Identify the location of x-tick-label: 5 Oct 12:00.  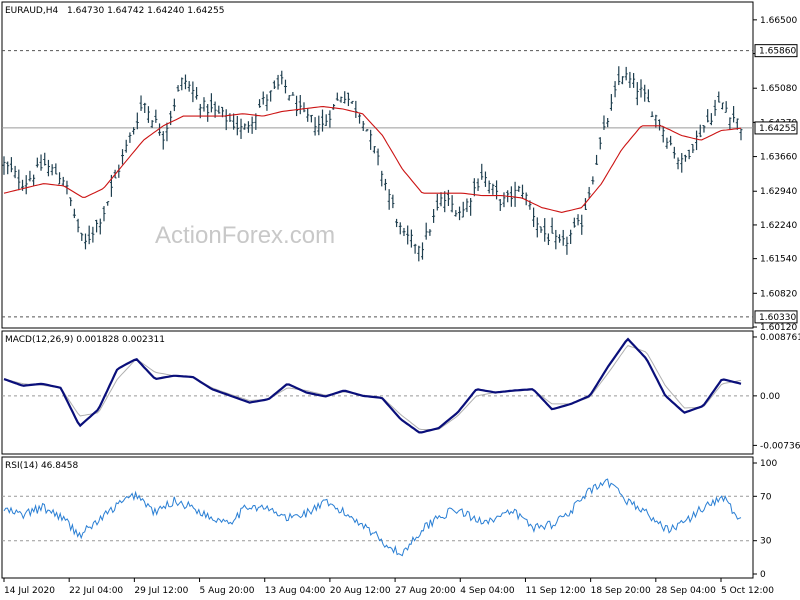
(747, 591).